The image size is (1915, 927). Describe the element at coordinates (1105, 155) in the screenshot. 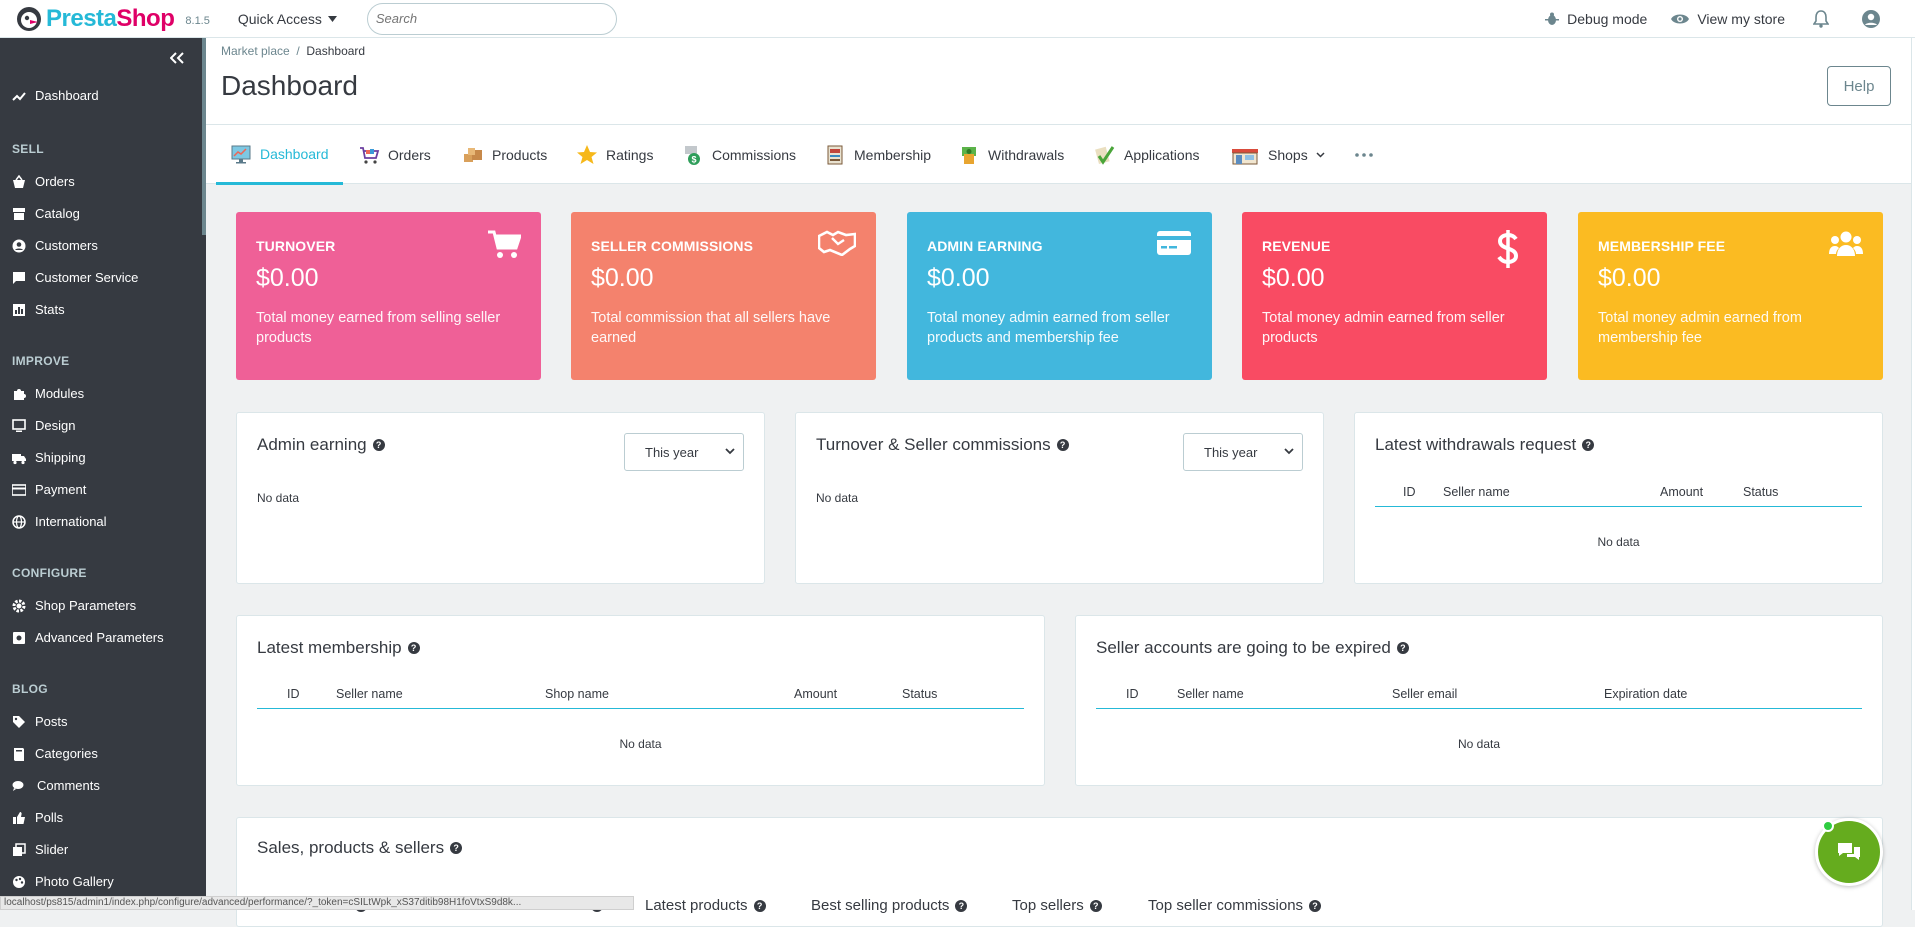

I see `approval-tab-icon` at that location.